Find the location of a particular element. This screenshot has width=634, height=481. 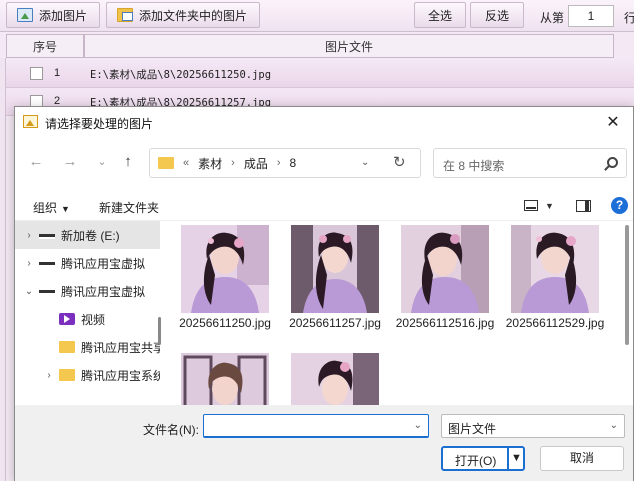

organize-menu: 组织 ▼ is located at coordinates (51, 207).